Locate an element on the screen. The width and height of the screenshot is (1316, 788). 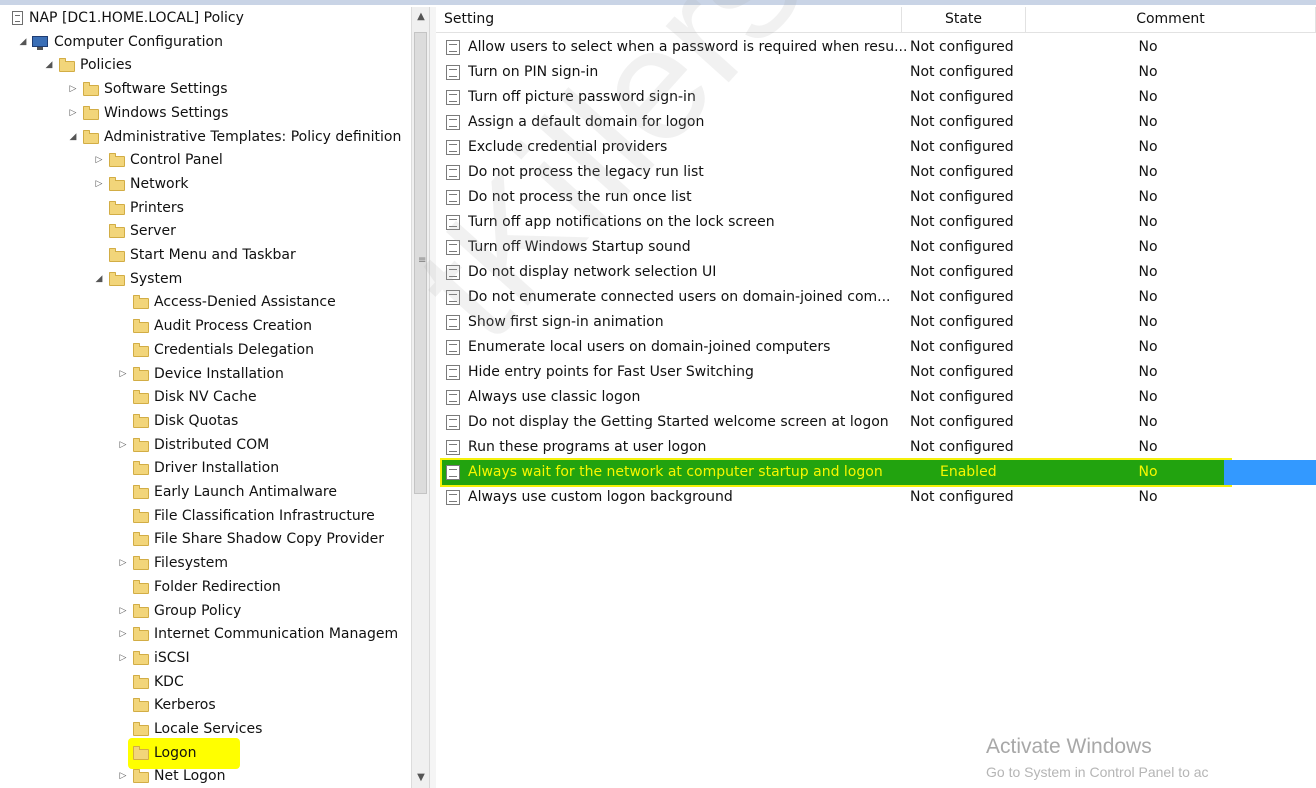
column-header-state: State is located at coordinates (964, 19).